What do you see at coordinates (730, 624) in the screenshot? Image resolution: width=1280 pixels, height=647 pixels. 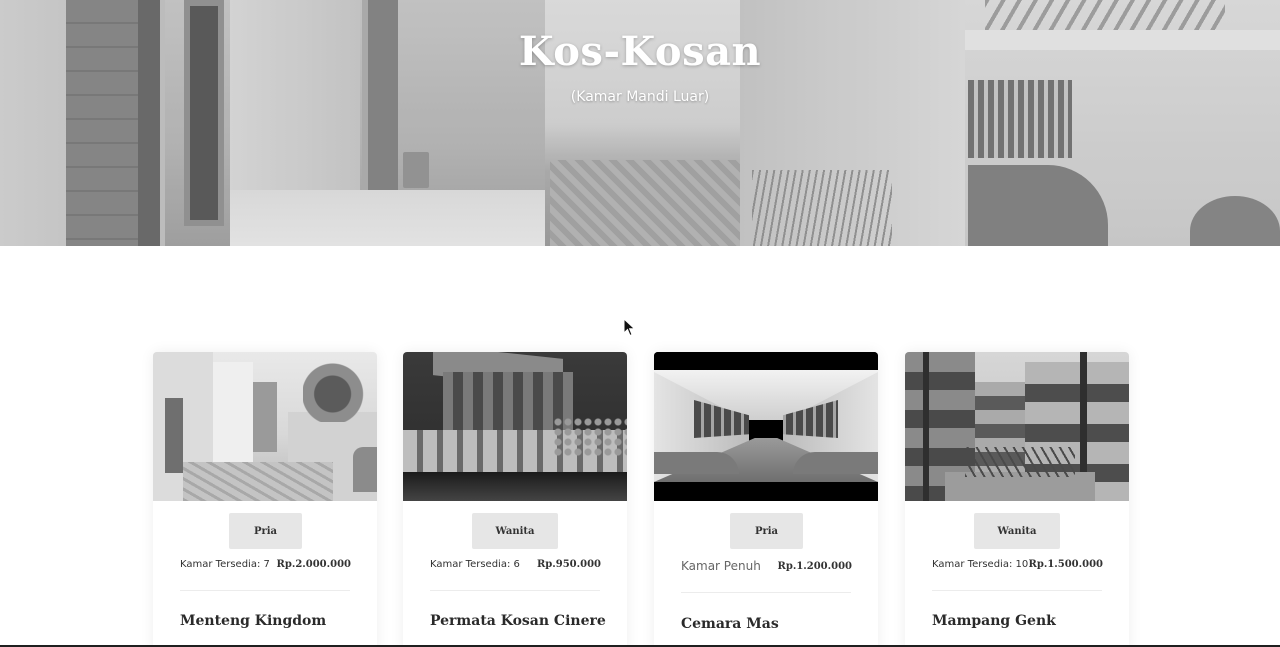 I see `listing-name-link: Cemara Mas` at bounding box center [730, 624].